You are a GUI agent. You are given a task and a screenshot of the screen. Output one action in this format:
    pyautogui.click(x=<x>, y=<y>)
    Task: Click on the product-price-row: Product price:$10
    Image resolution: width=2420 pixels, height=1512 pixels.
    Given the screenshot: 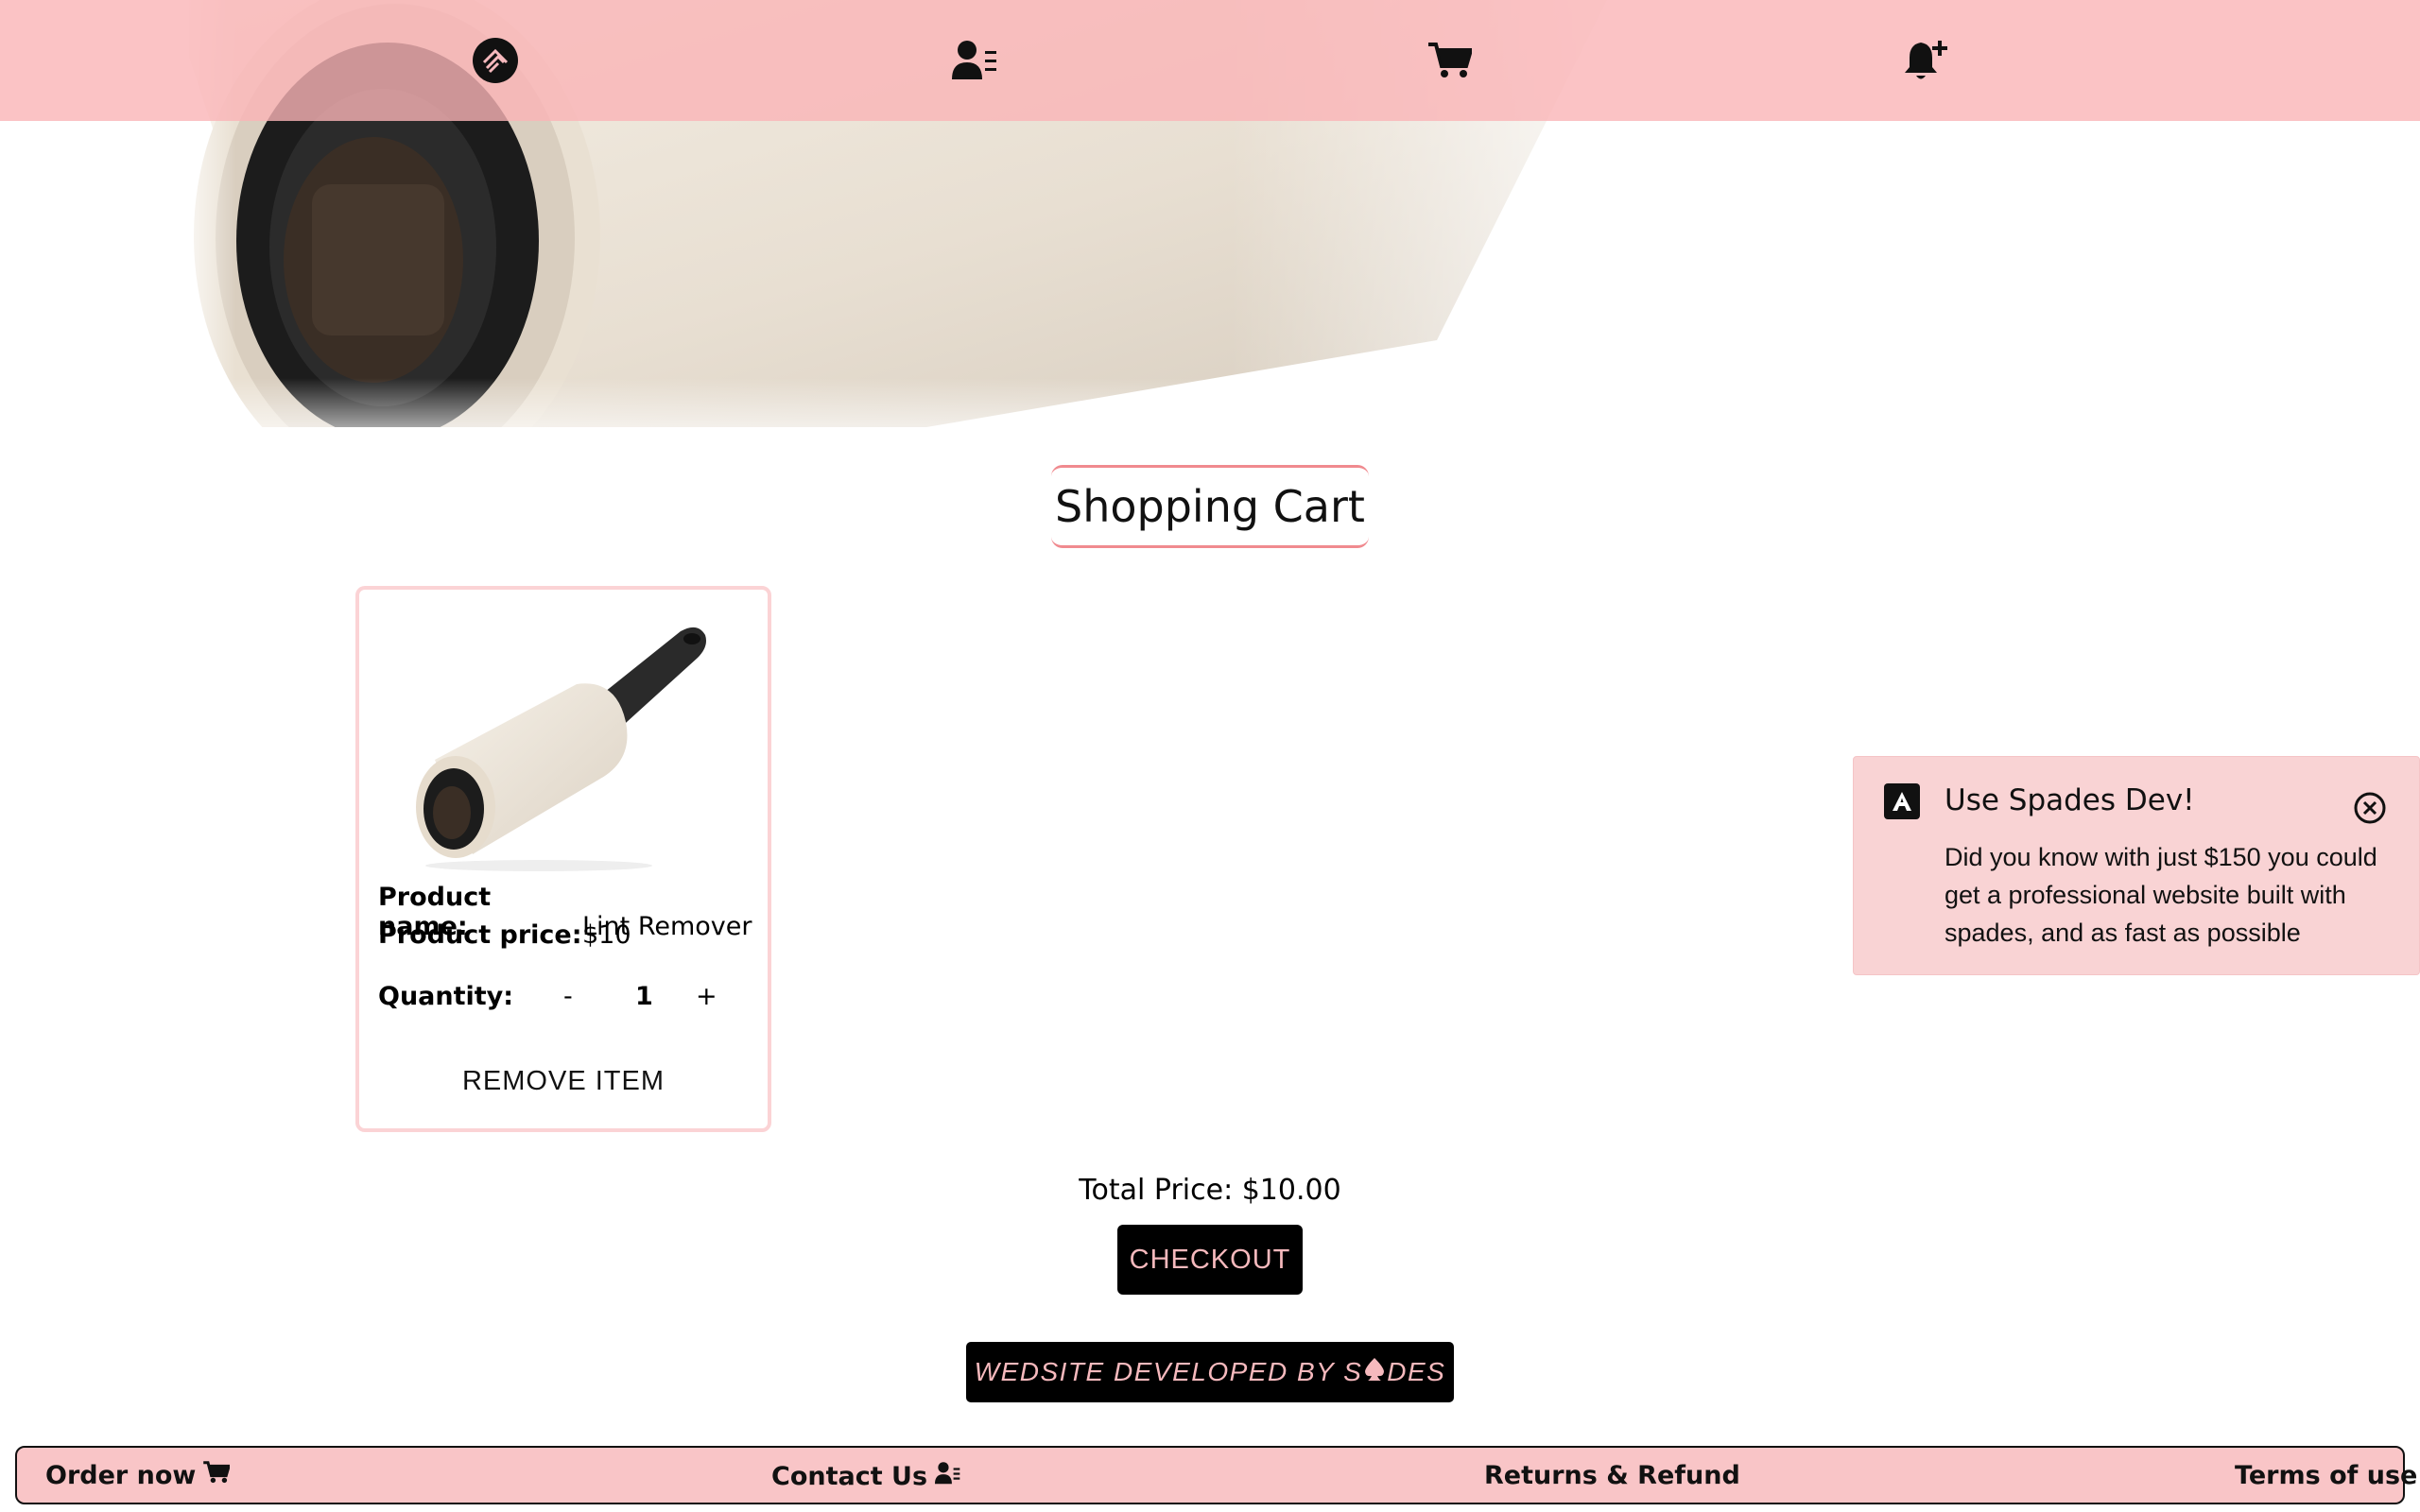 What is the action you would take?
    pyautogui.click(x=504, y=935)
    